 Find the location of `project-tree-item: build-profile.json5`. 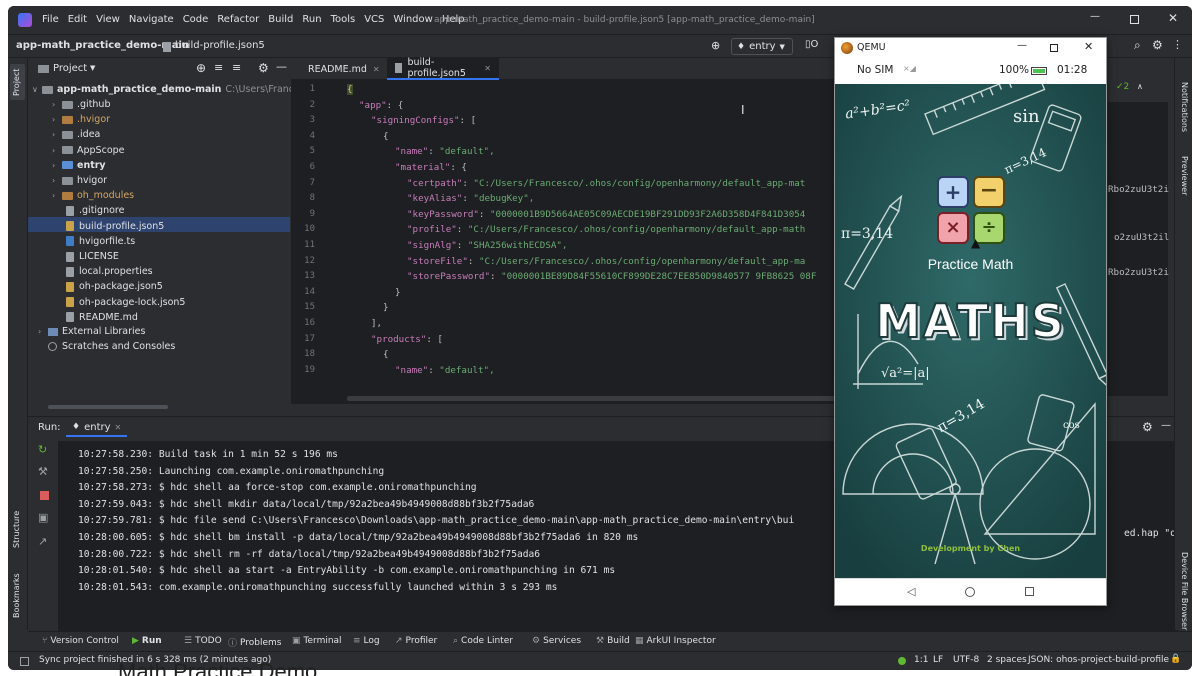

project-tree-item: build-profile.json5 is located at coordinates (115, 226).